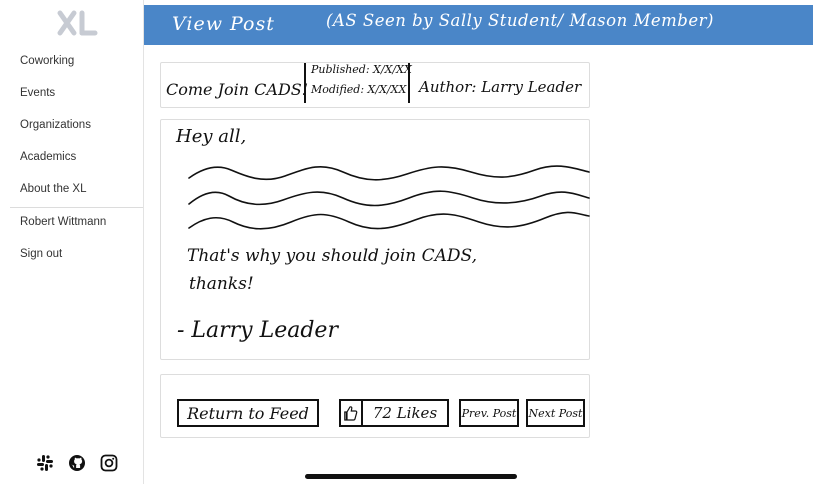  Describe the element at coordinates (248, 413) in the screenshot. I see `return-to-feed-button: Return to Feed` at that location.